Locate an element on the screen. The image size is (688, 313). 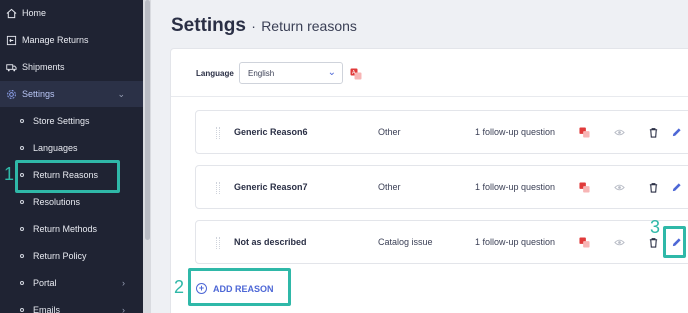
page-title: Settings · Return reasons is located at coordinates (264, 25).